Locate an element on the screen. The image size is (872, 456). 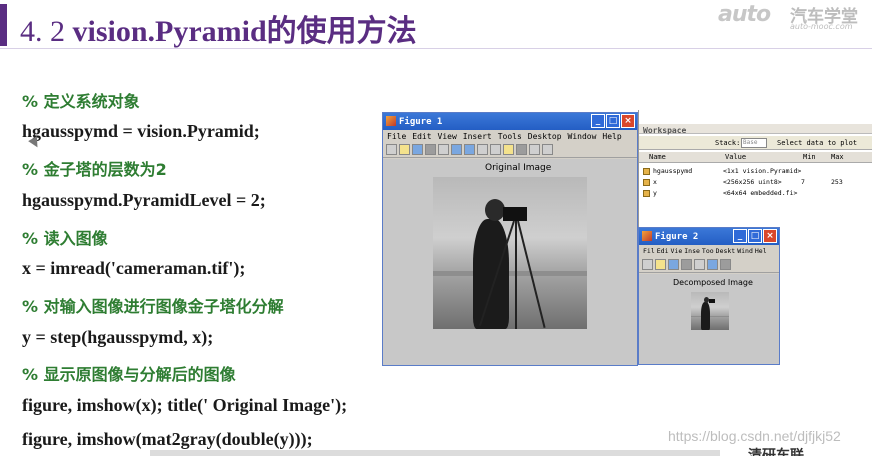
workspace-variable-row: y <64x64 embedded.fi> is located at coordinates (755, 193).